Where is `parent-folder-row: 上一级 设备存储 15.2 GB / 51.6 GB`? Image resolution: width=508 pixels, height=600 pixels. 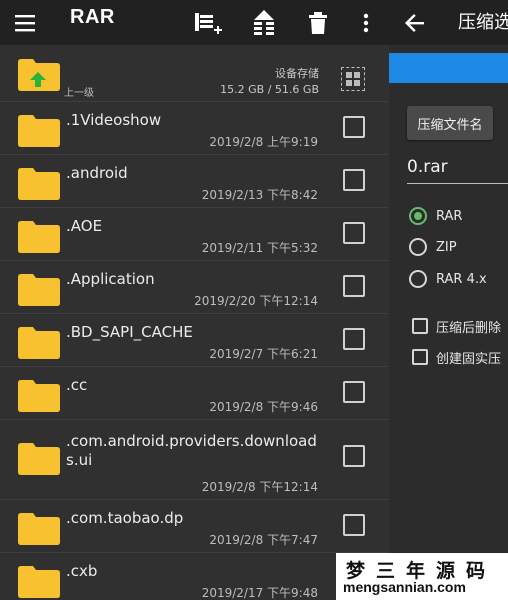 parent-folder-row: 上一级 设备存储 15.2 GB / 51.6 GB is located at coordinates (194, 73).